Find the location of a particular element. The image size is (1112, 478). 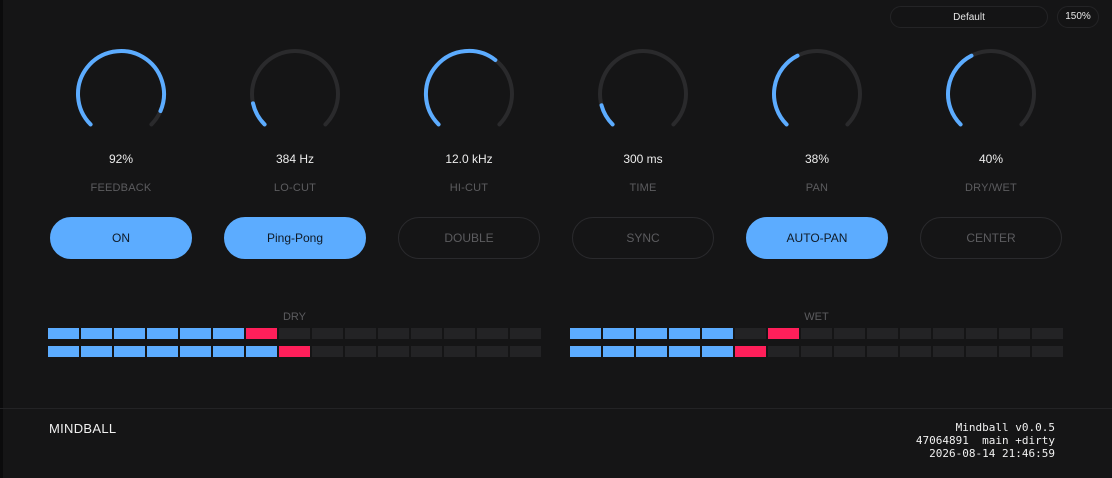

dry-meter-label: DRY is located at coordinates (294, 317).